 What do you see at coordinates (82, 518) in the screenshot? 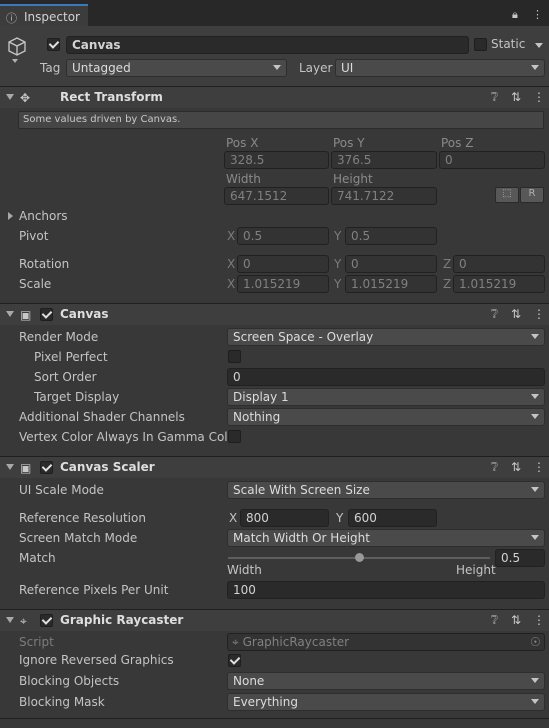
I see `ref-resolution-label: Reference Resolution` at bounding box center [82, 518].